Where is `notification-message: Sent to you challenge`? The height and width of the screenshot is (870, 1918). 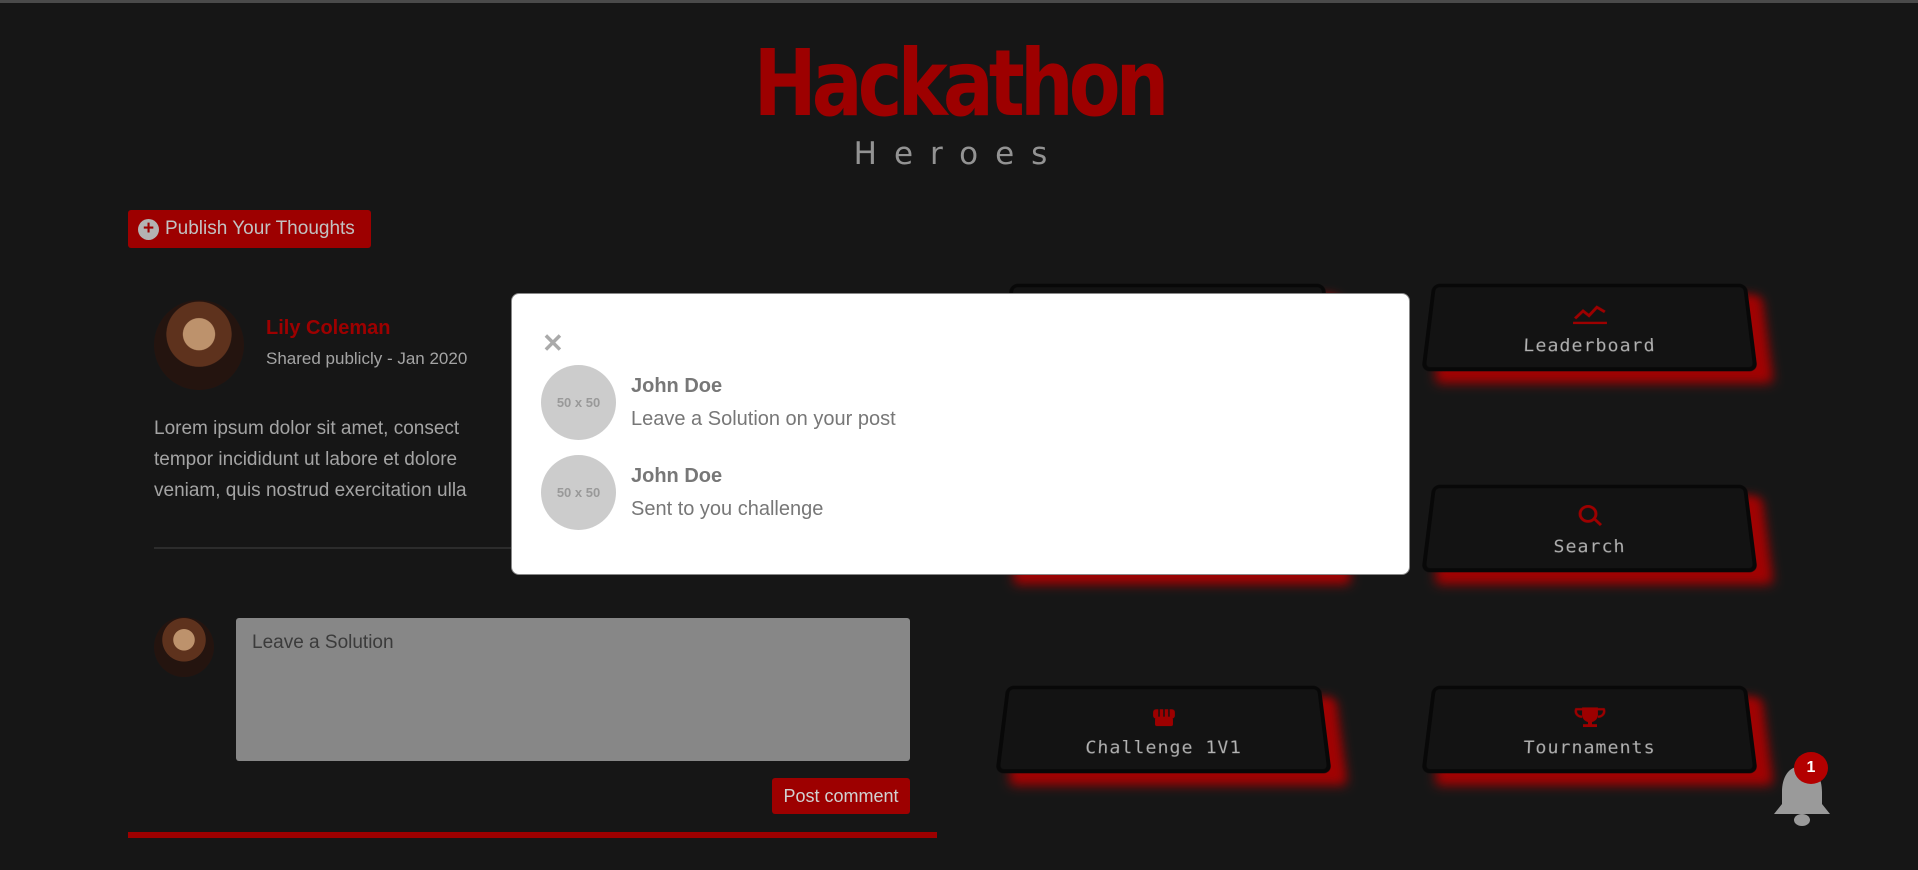 notification-message: Sent to you challenge is located at coordinates (727, 509).